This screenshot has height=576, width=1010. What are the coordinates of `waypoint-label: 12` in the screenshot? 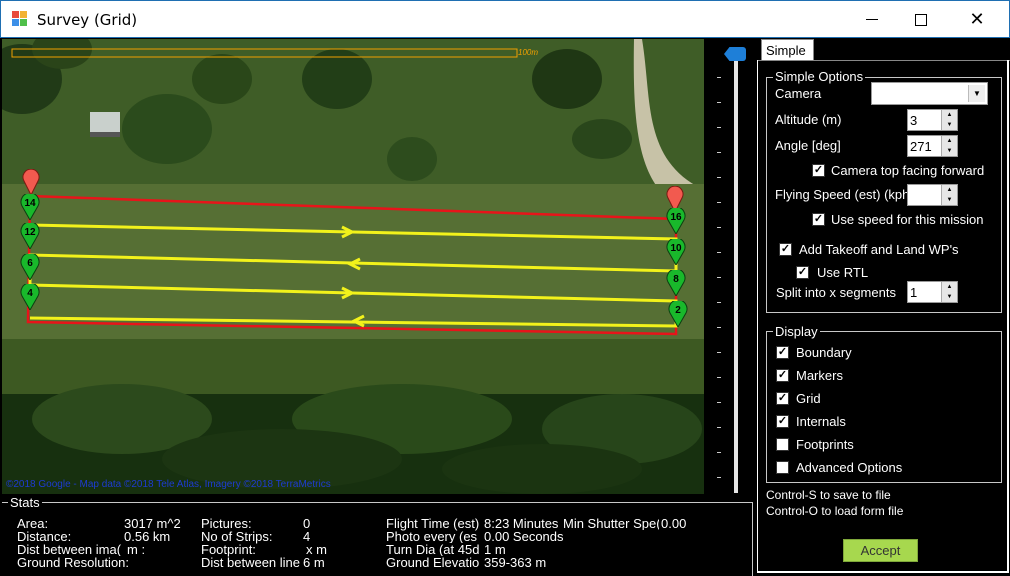 It's located at (30, 232).